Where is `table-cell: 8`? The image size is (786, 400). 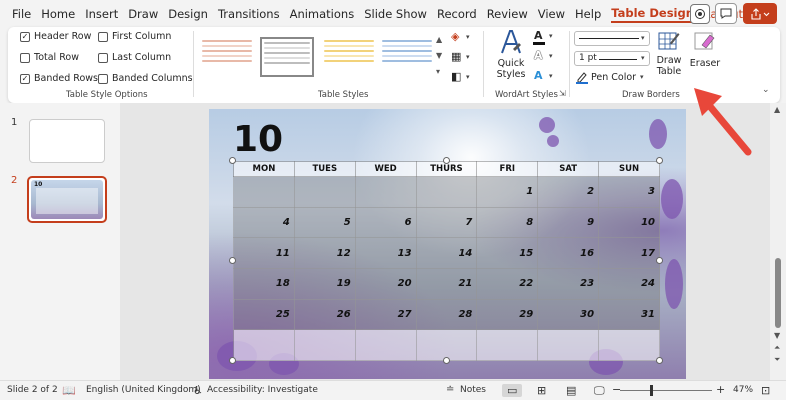
table-cell: 8 is located at coordinates (507, 222).